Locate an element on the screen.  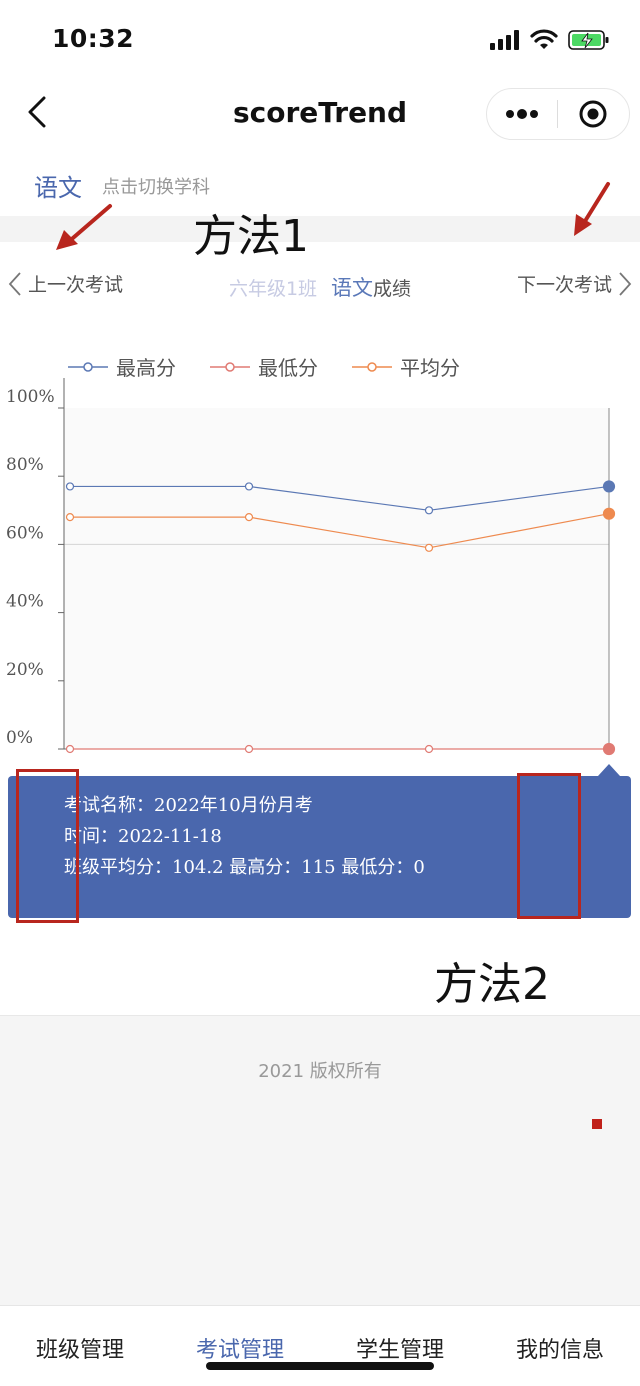
tooltip-caret is located at coordinates (609, 770).